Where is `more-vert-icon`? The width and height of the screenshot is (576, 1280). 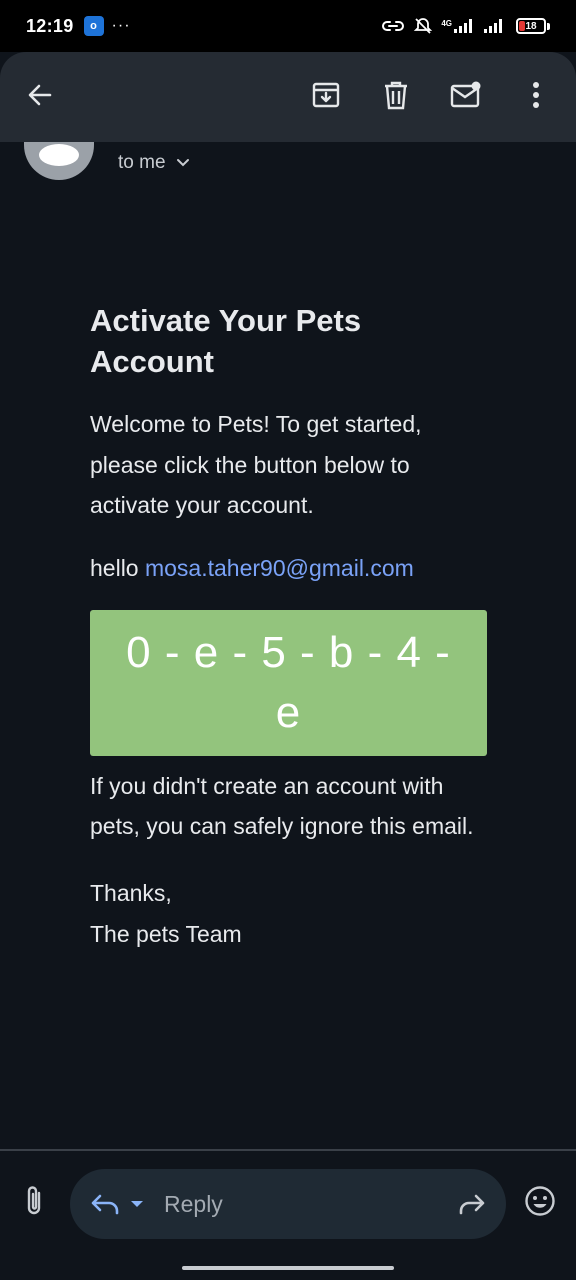 more-vert-icon is located at coordinates (536, 97).